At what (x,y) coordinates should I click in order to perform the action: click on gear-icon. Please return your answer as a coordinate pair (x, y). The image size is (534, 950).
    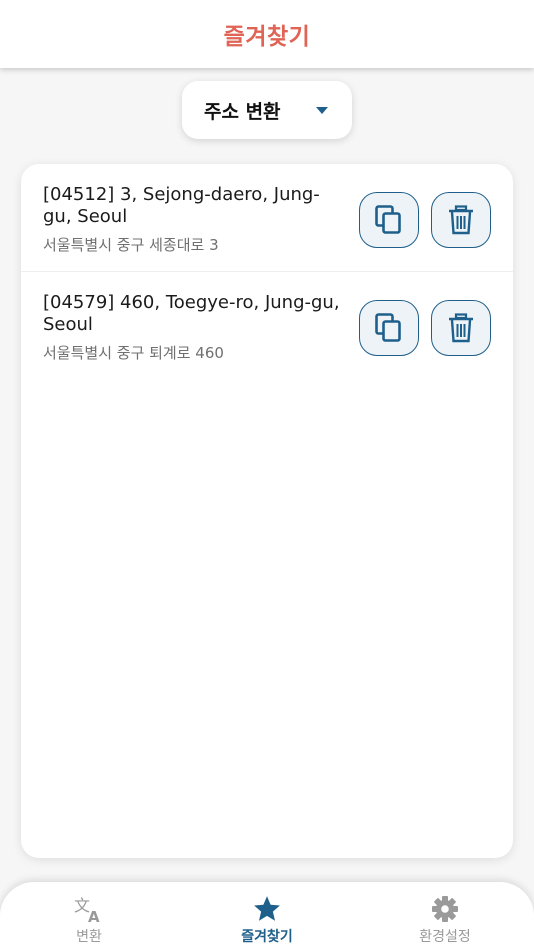
    Looking at the image, I should click on (445, 909).